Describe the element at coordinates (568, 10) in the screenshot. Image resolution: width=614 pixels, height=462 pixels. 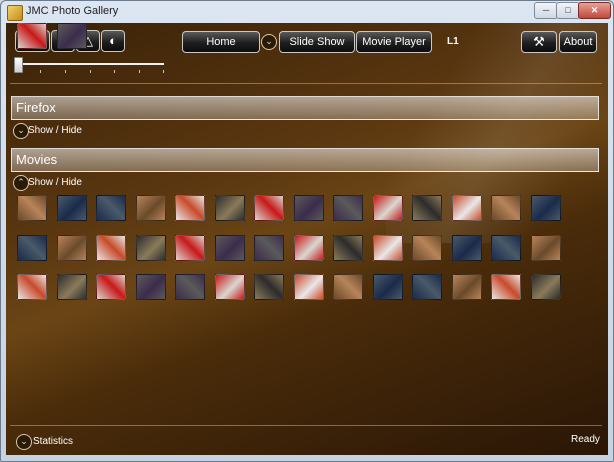
I see `maximize-button: □` at that location.